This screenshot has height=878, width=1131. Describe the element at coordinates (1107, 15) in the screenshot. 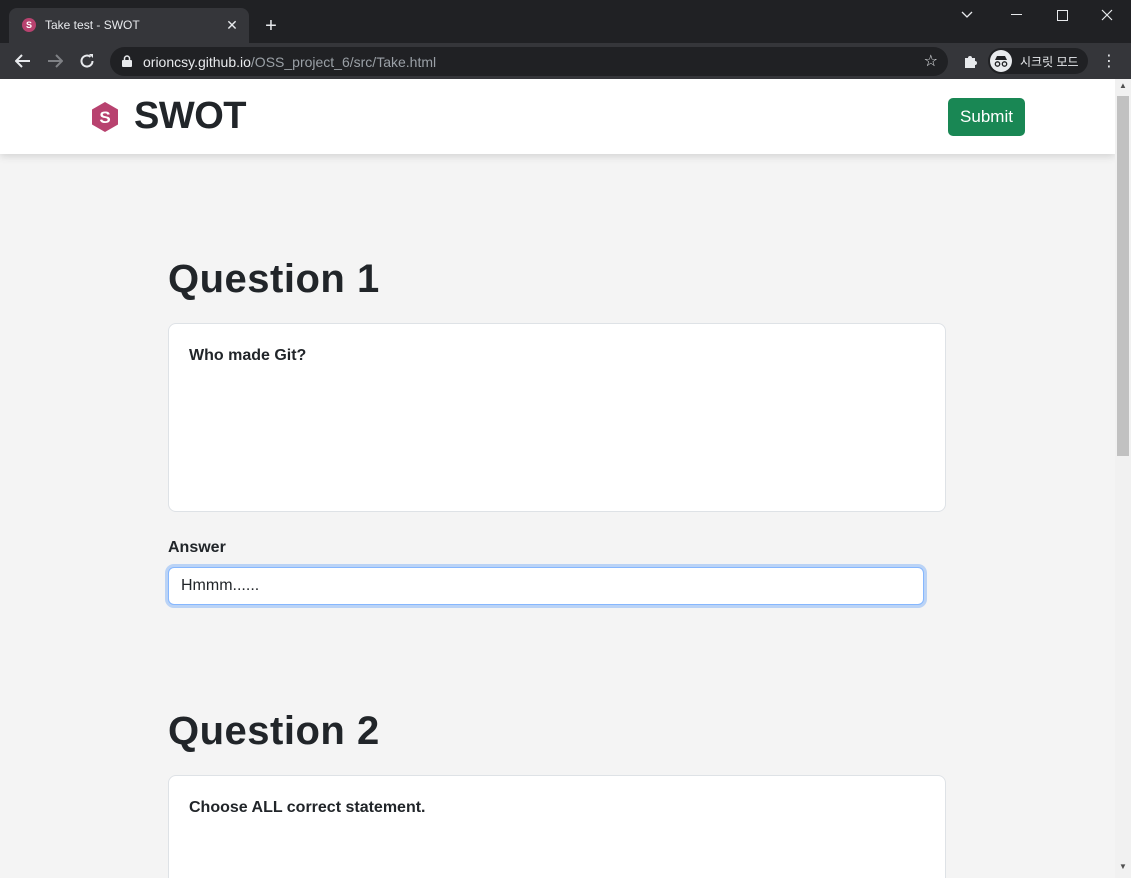

I see `window-close-icon` at that location.